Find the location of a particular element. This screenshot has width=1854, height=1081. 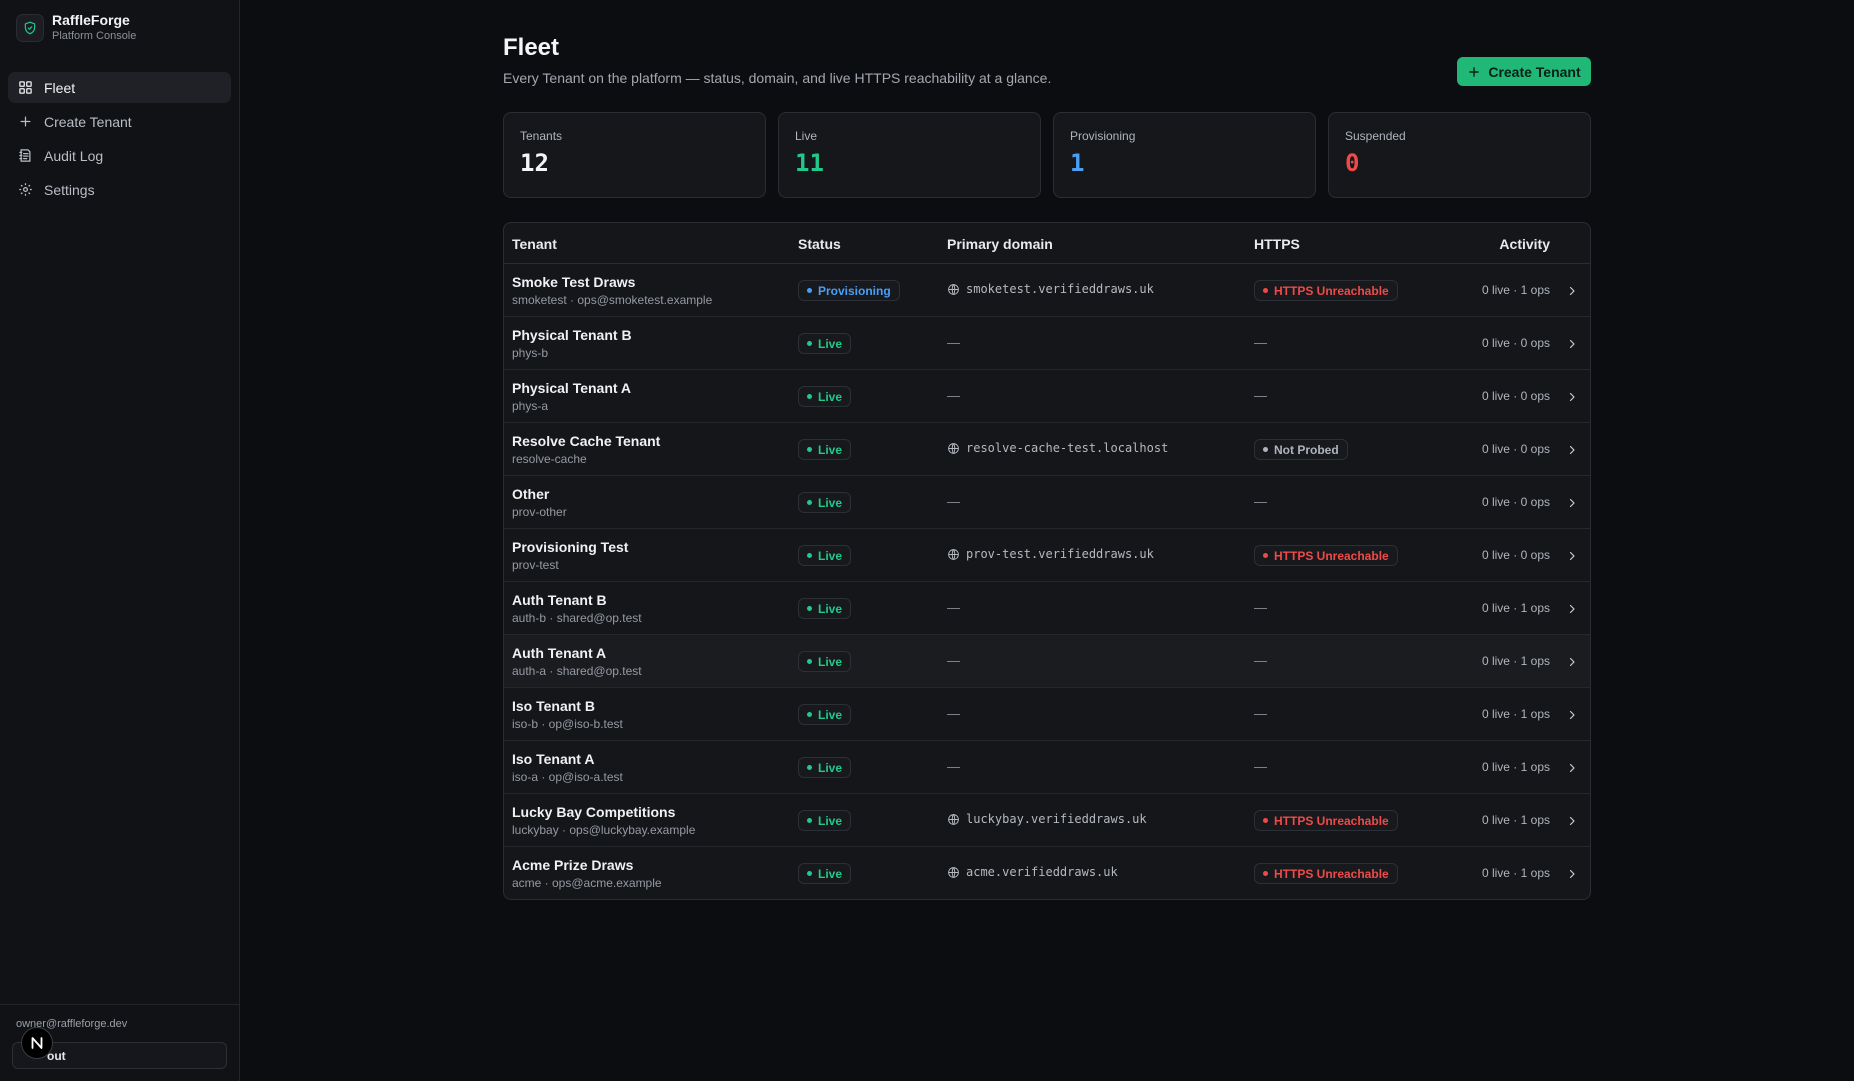

column-header-tenant: Tenant is located at coordinates (534, 244).